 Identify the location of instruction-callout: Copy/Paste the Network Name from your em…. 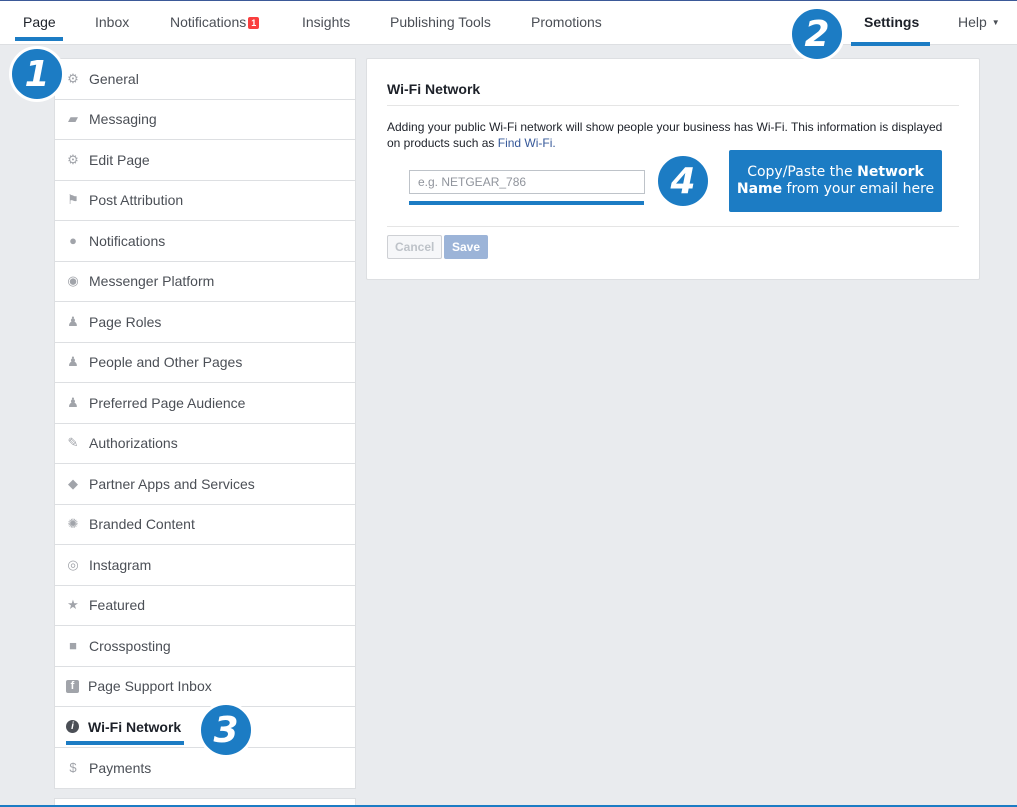
(835, 181).